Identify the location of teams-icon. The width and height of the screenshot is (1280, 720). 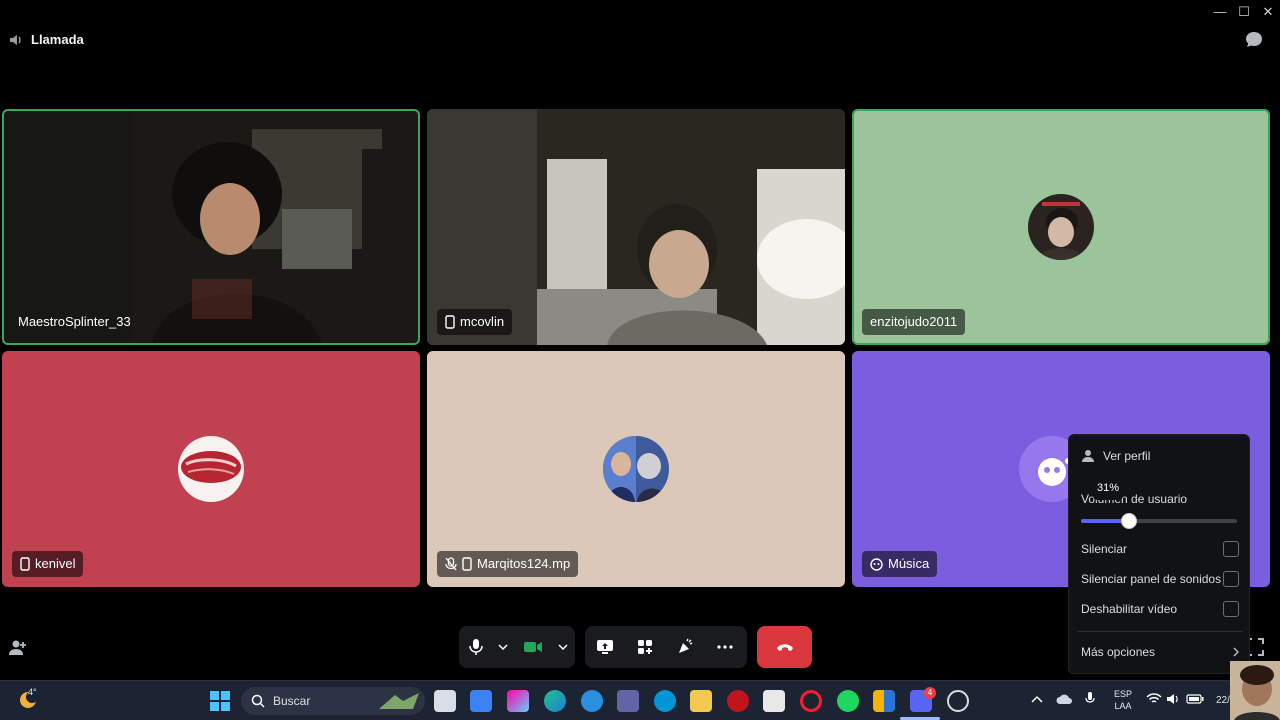
(628, 701).